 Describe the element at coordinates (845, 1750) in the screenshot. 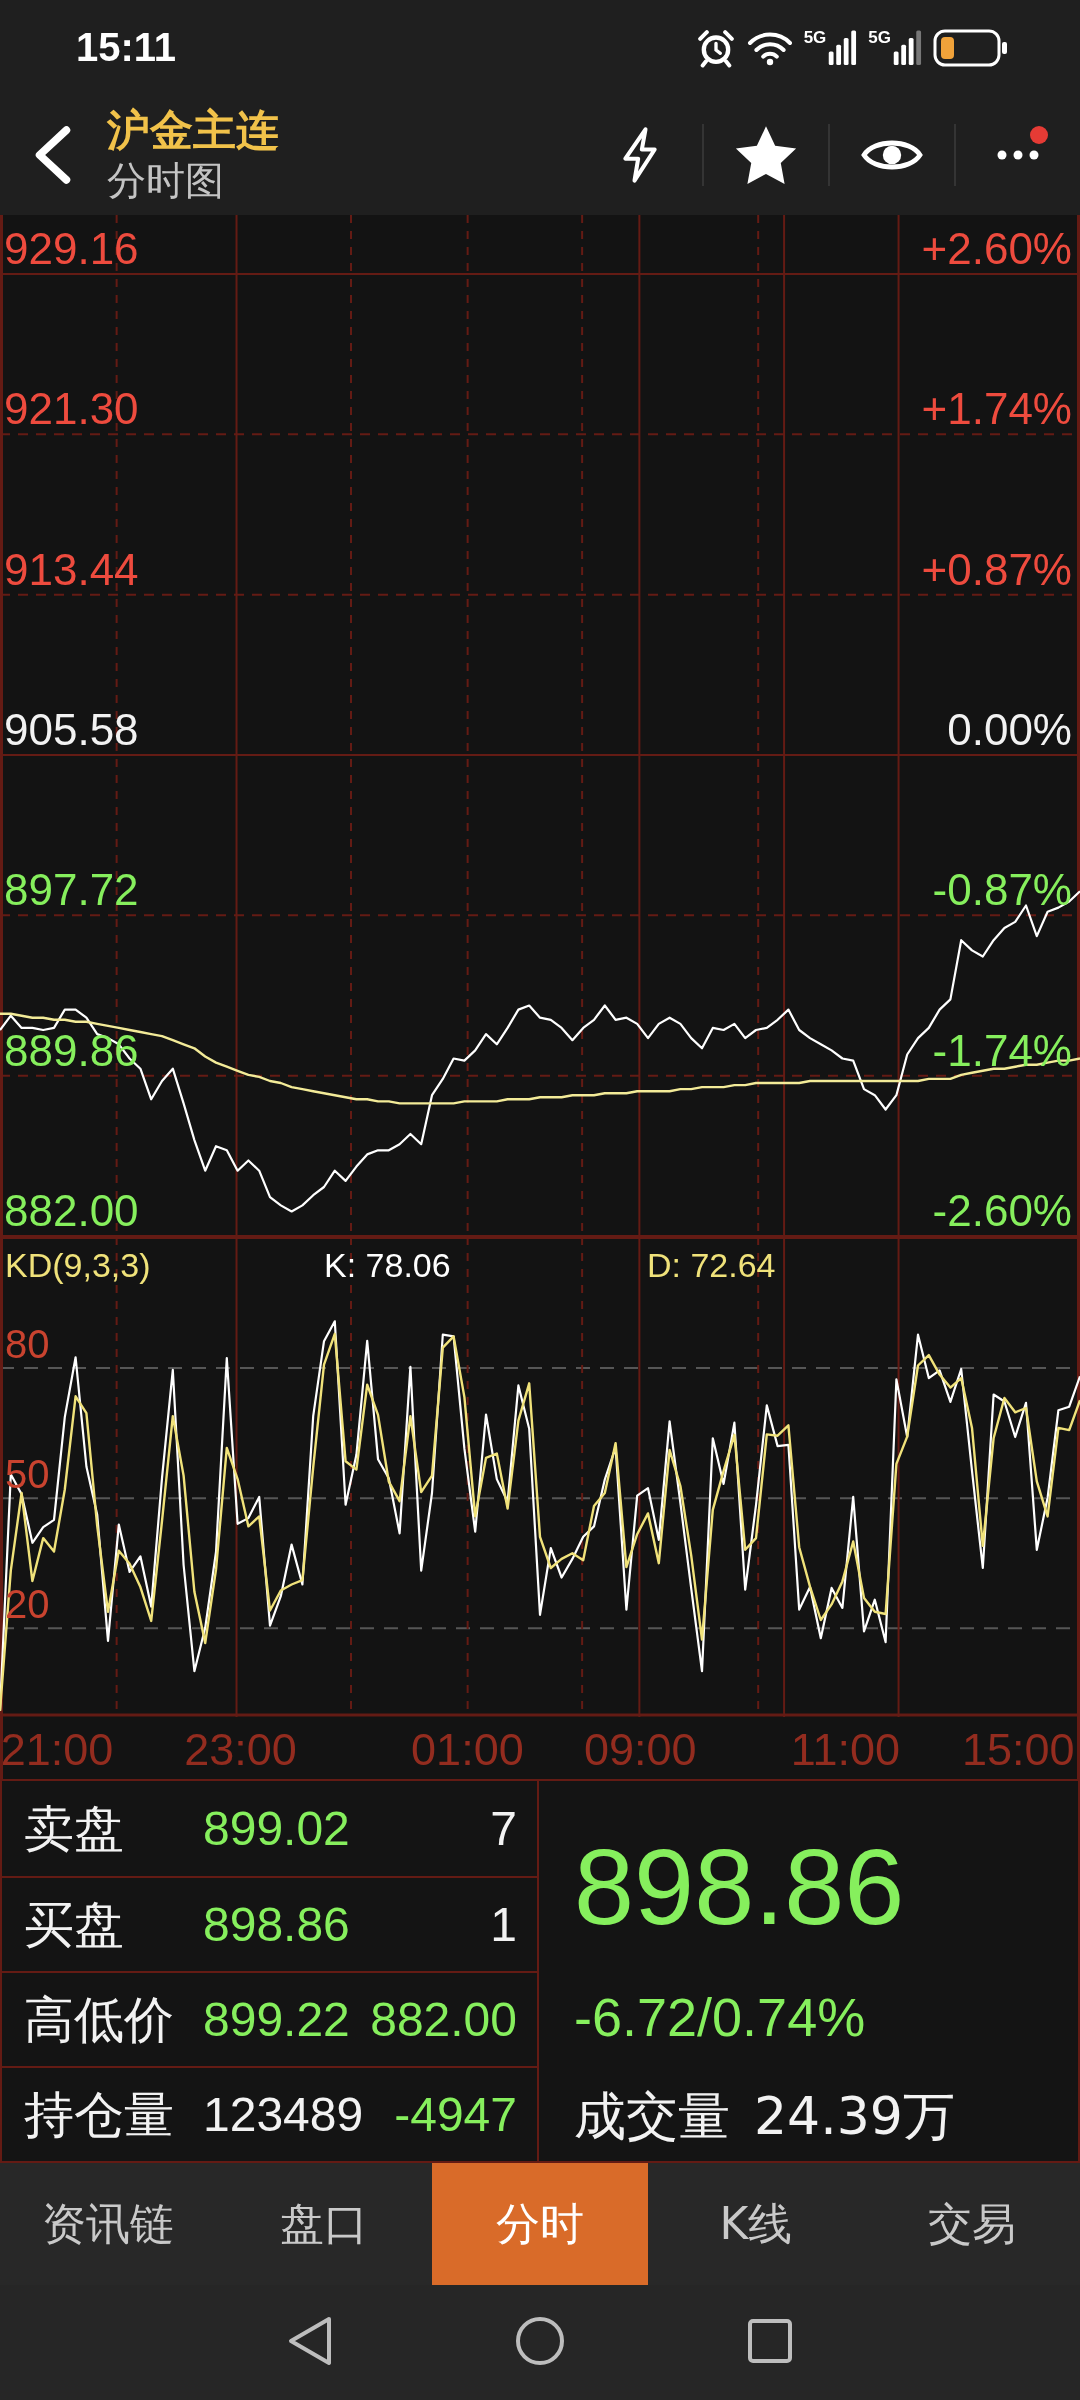

I see `time-axis-label: 11:00` at that location.